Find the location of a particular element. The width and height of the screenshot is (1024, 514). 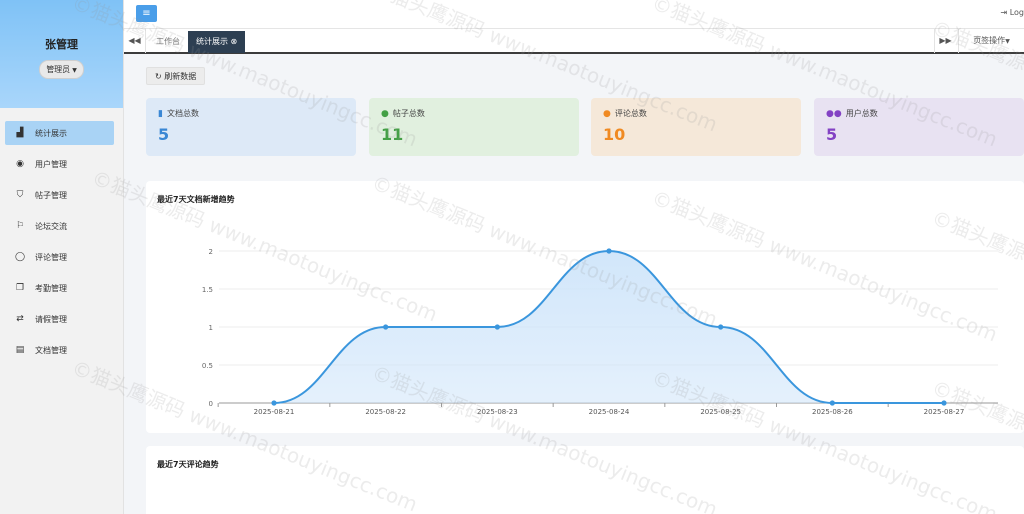

sidebar-item-3: ⚐ 论坛交流 is located at coordinates (59, 226).